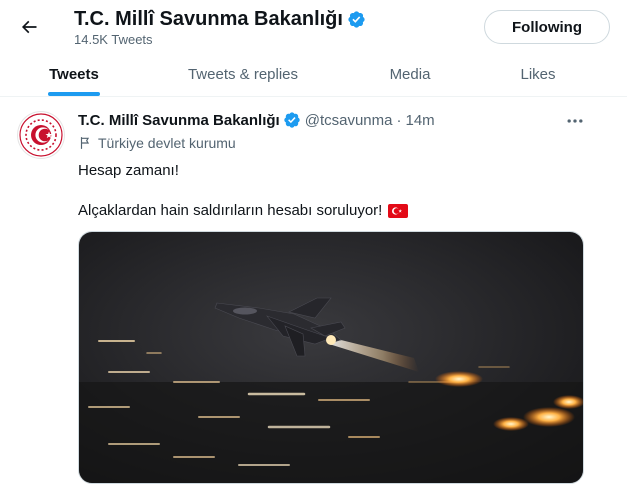  I want to click on back-button, so click(29, 27).